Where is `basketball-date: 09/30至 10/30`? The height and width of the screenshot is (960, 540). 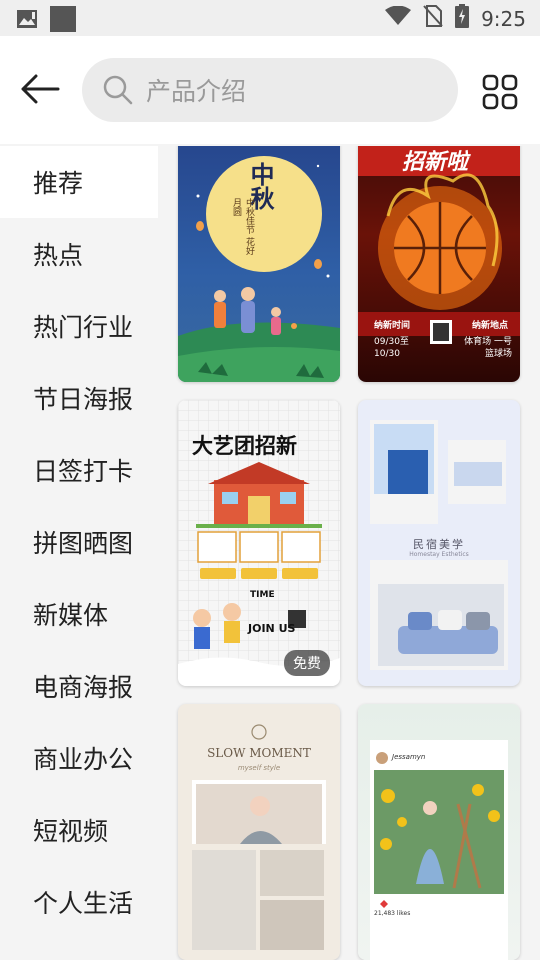 basketball-date: 09/30至 10/30 is located at coordinates (391, 348).